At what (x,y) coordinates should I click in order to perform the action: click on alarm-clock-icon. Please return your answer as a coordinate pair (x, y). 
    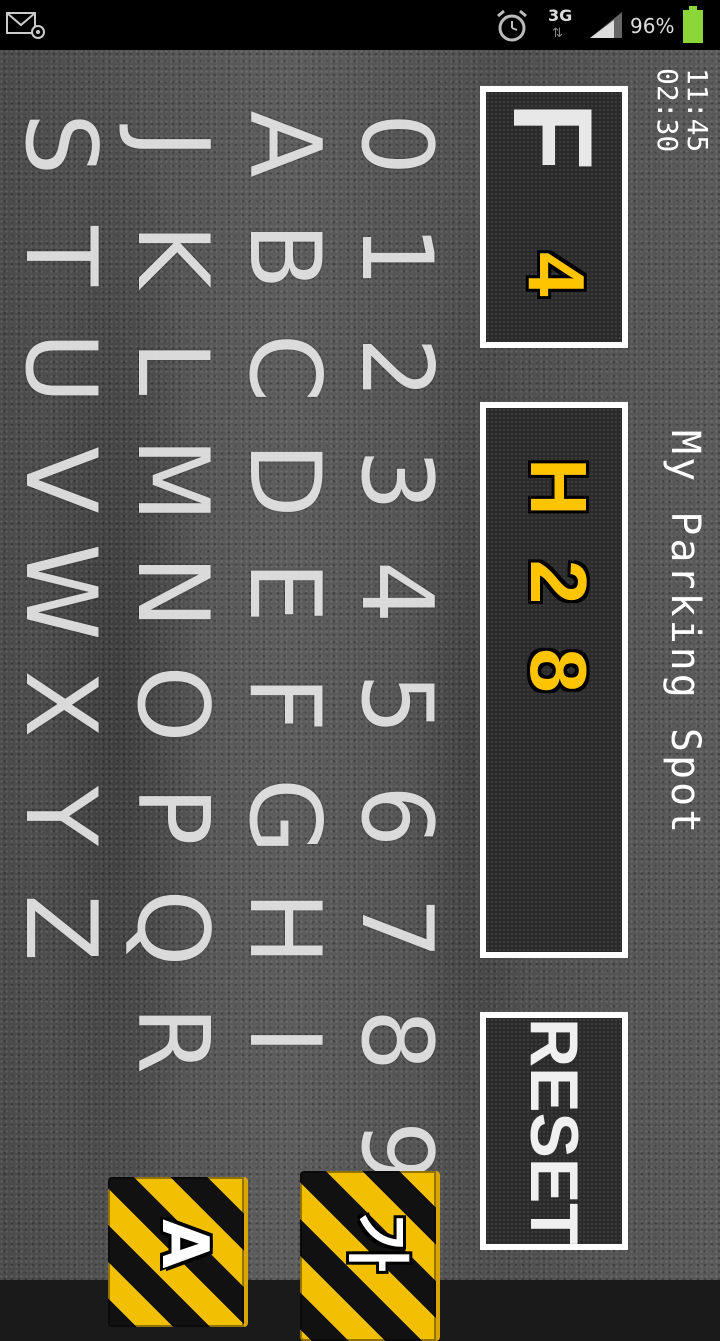
    Looking at the image, I should click on (512, 25).